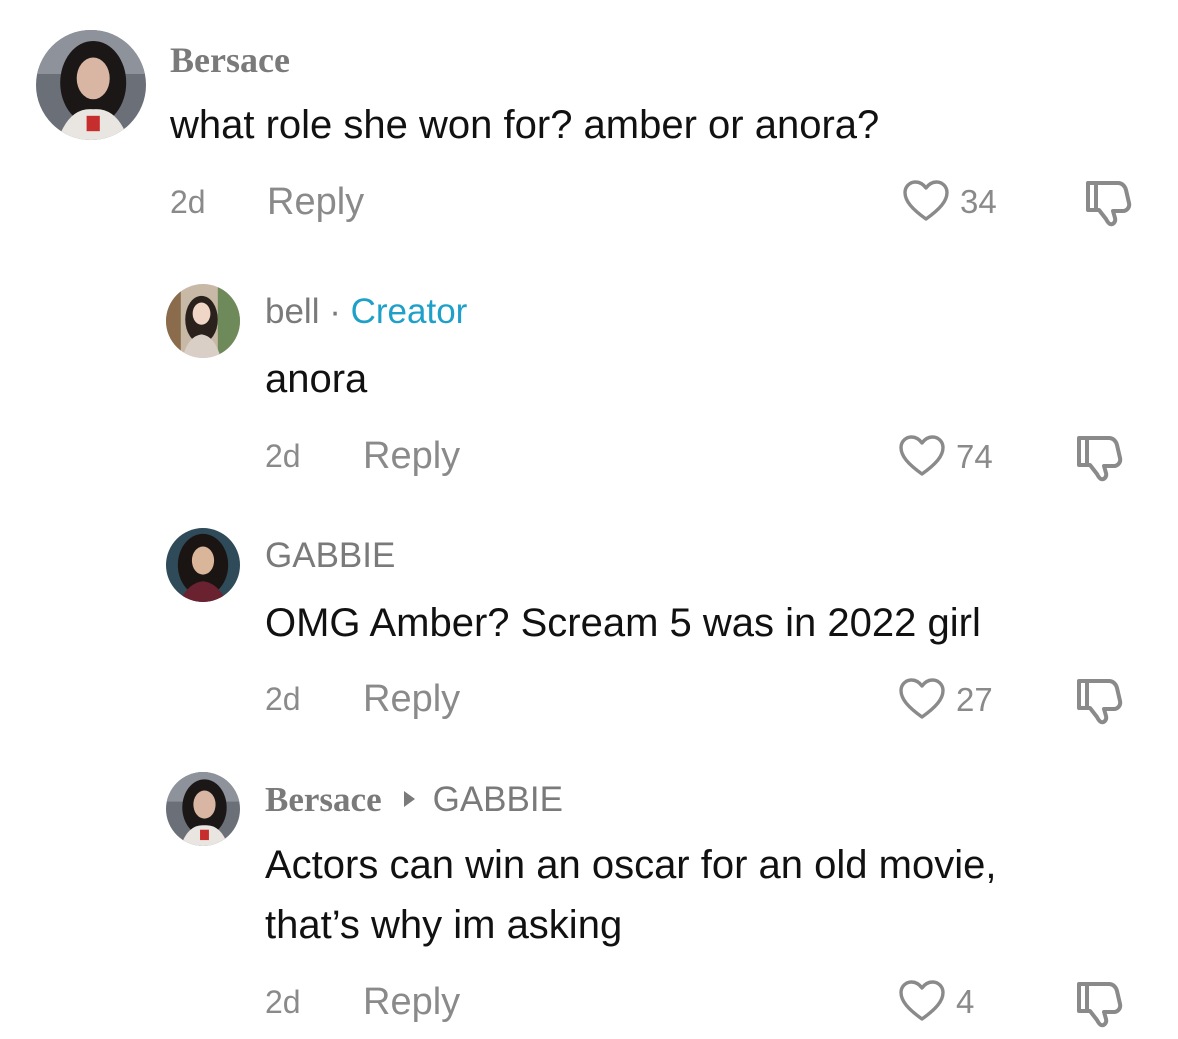  I want to click on reply-arrow-icon, so click(409, 799).